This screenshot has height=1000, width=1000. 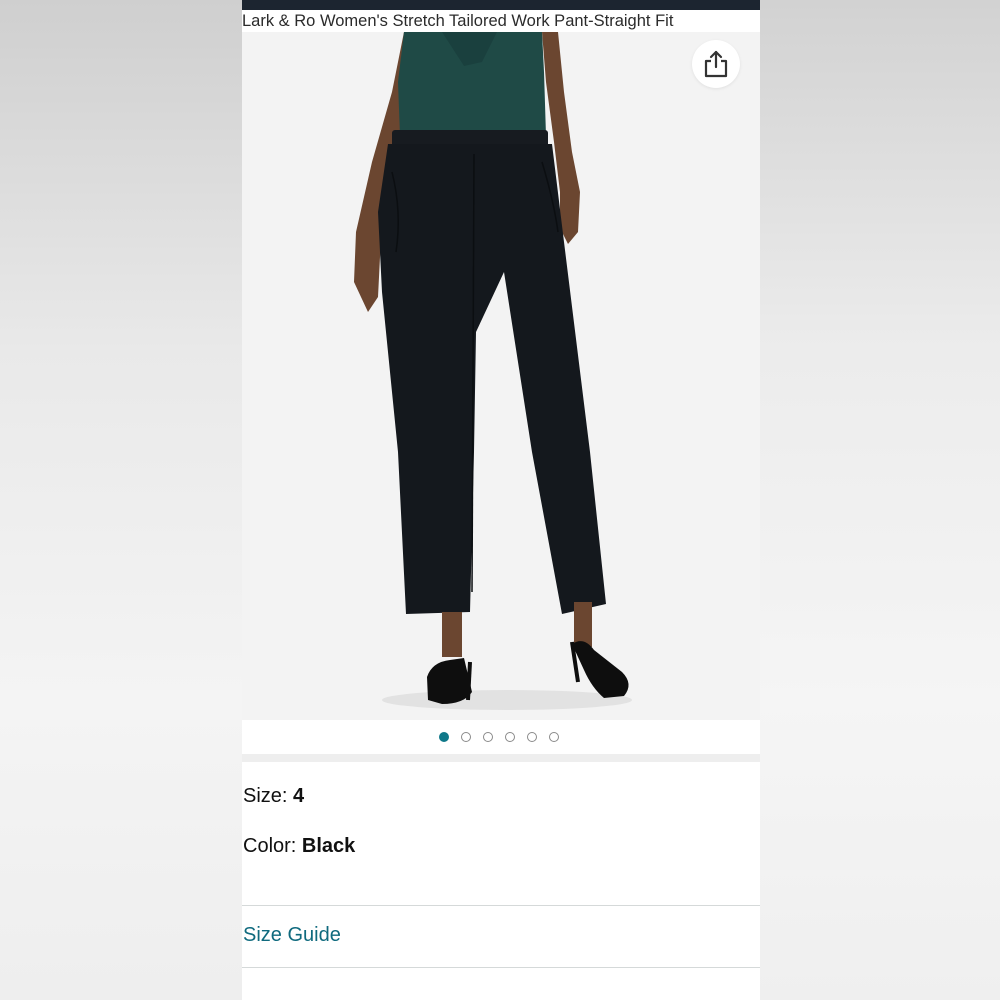 I want to click on size-guide-link: Size Guide, so click(x=292, y=935).